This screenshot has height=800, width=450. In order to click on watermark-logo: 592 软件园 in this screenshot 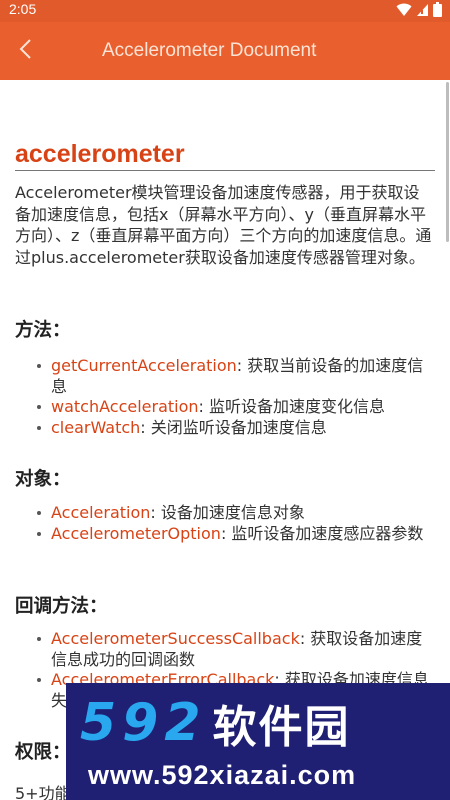, I will do `click(215, 723)`.